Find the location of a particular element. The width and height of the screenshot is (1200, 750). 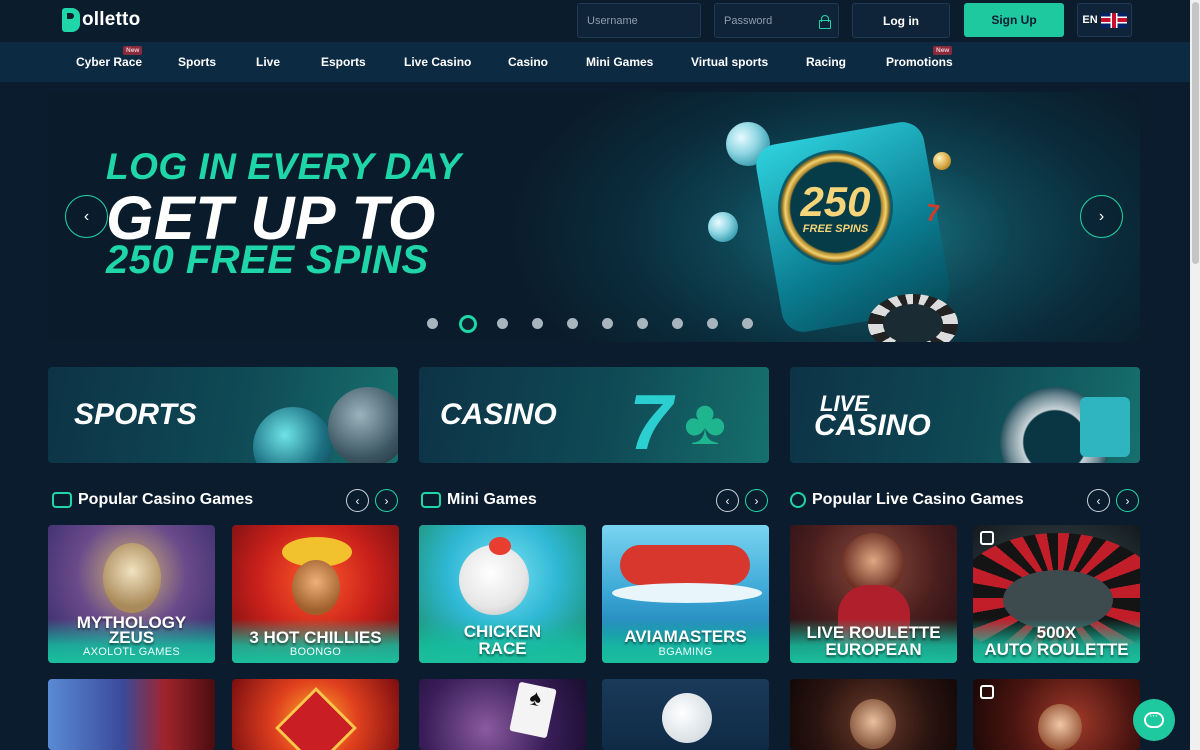

banner-headline-3: 250 FREE SPINS is located at coordinates (267, 260).